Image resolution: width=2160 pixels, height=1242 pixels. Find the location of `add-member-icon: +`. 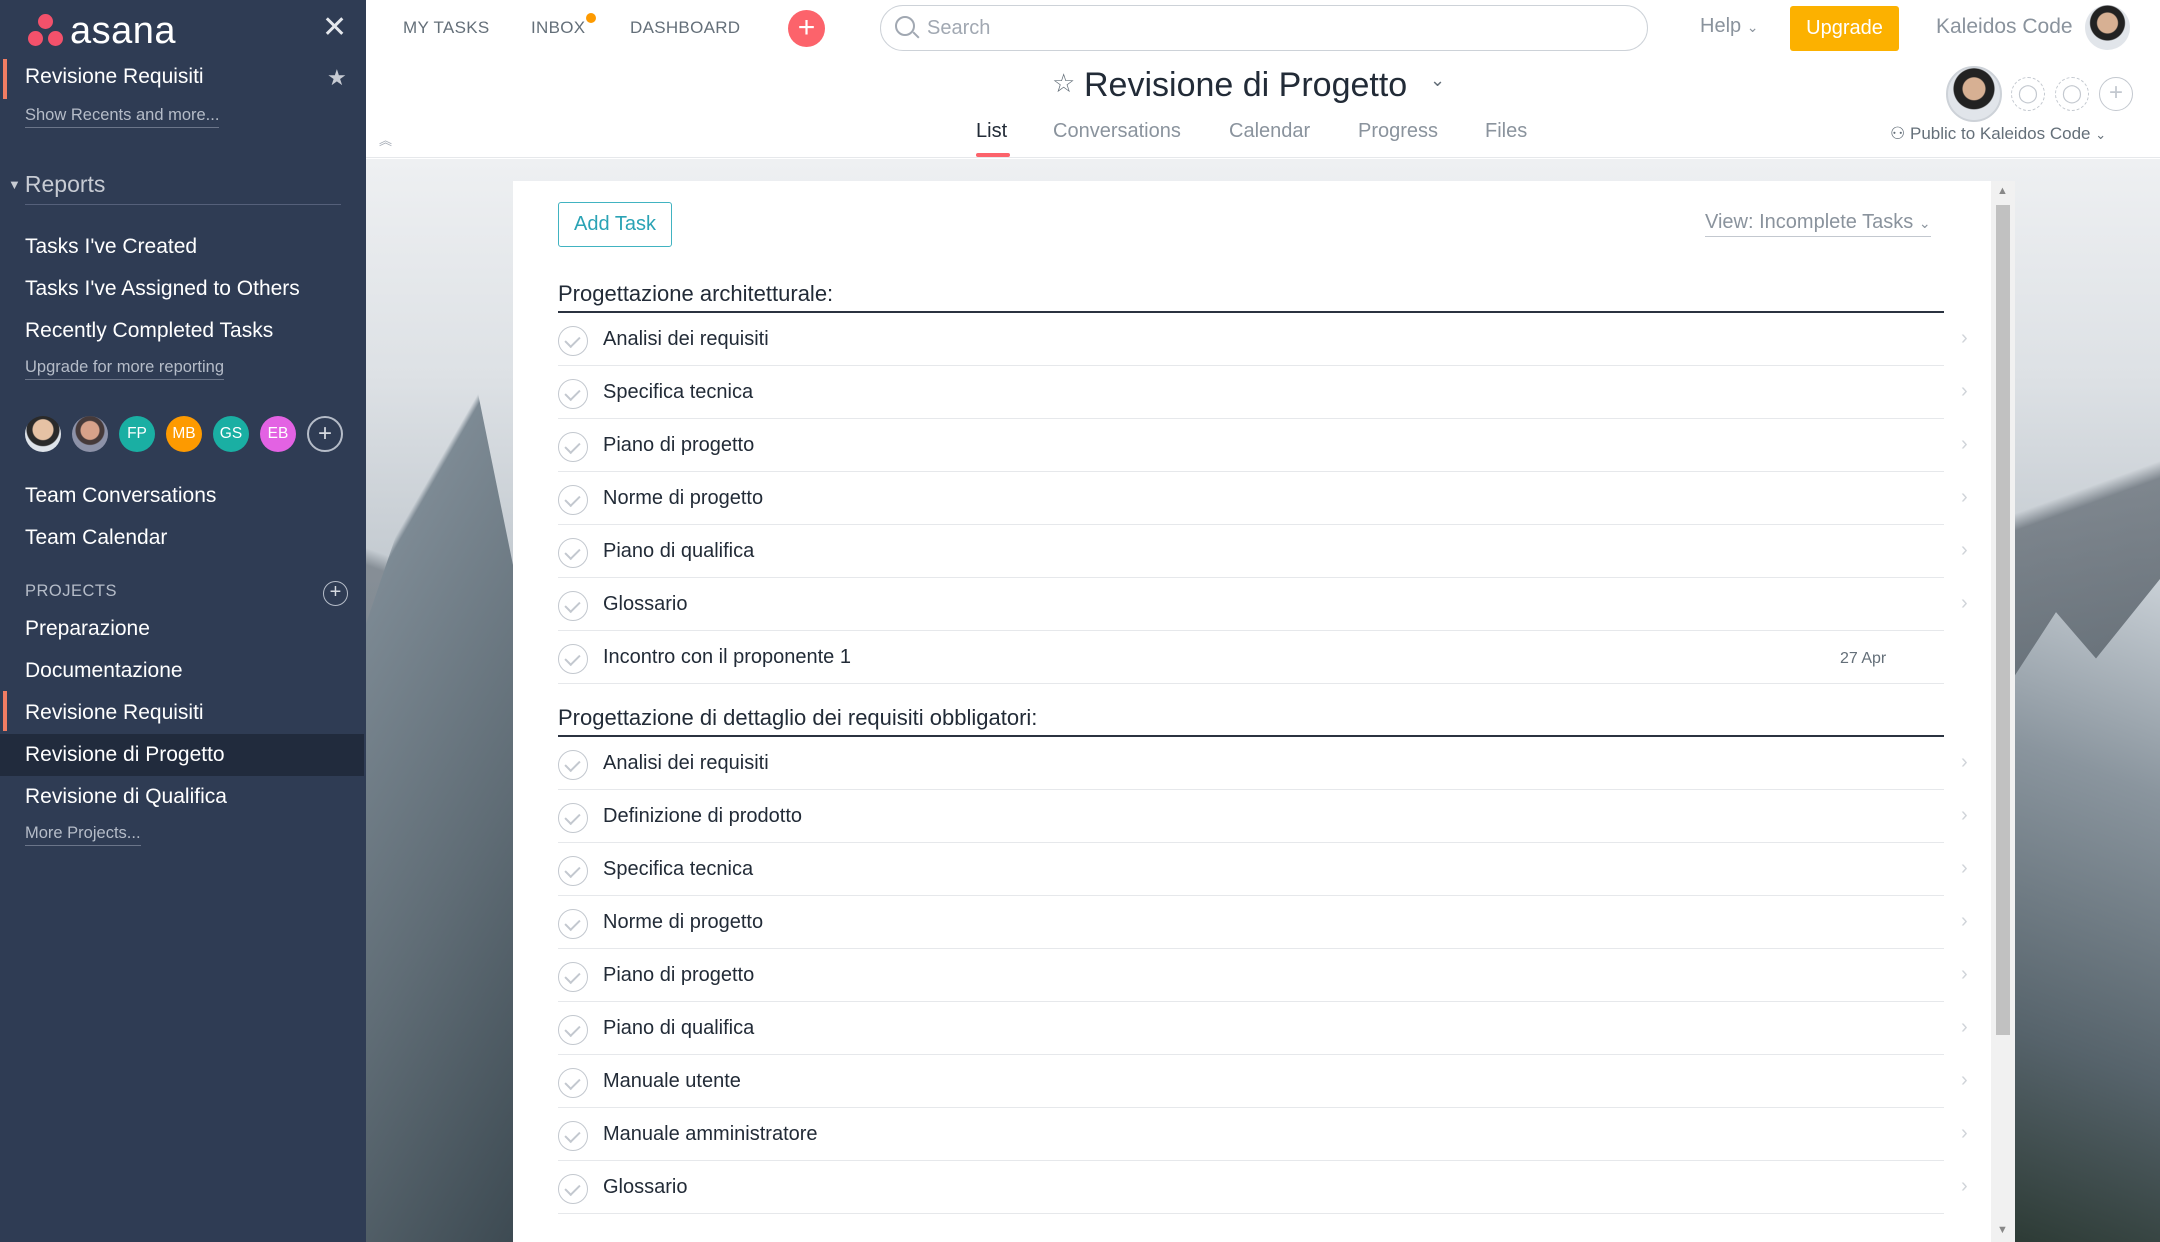

add-member-icon: + is located at coordinates (325, 434).